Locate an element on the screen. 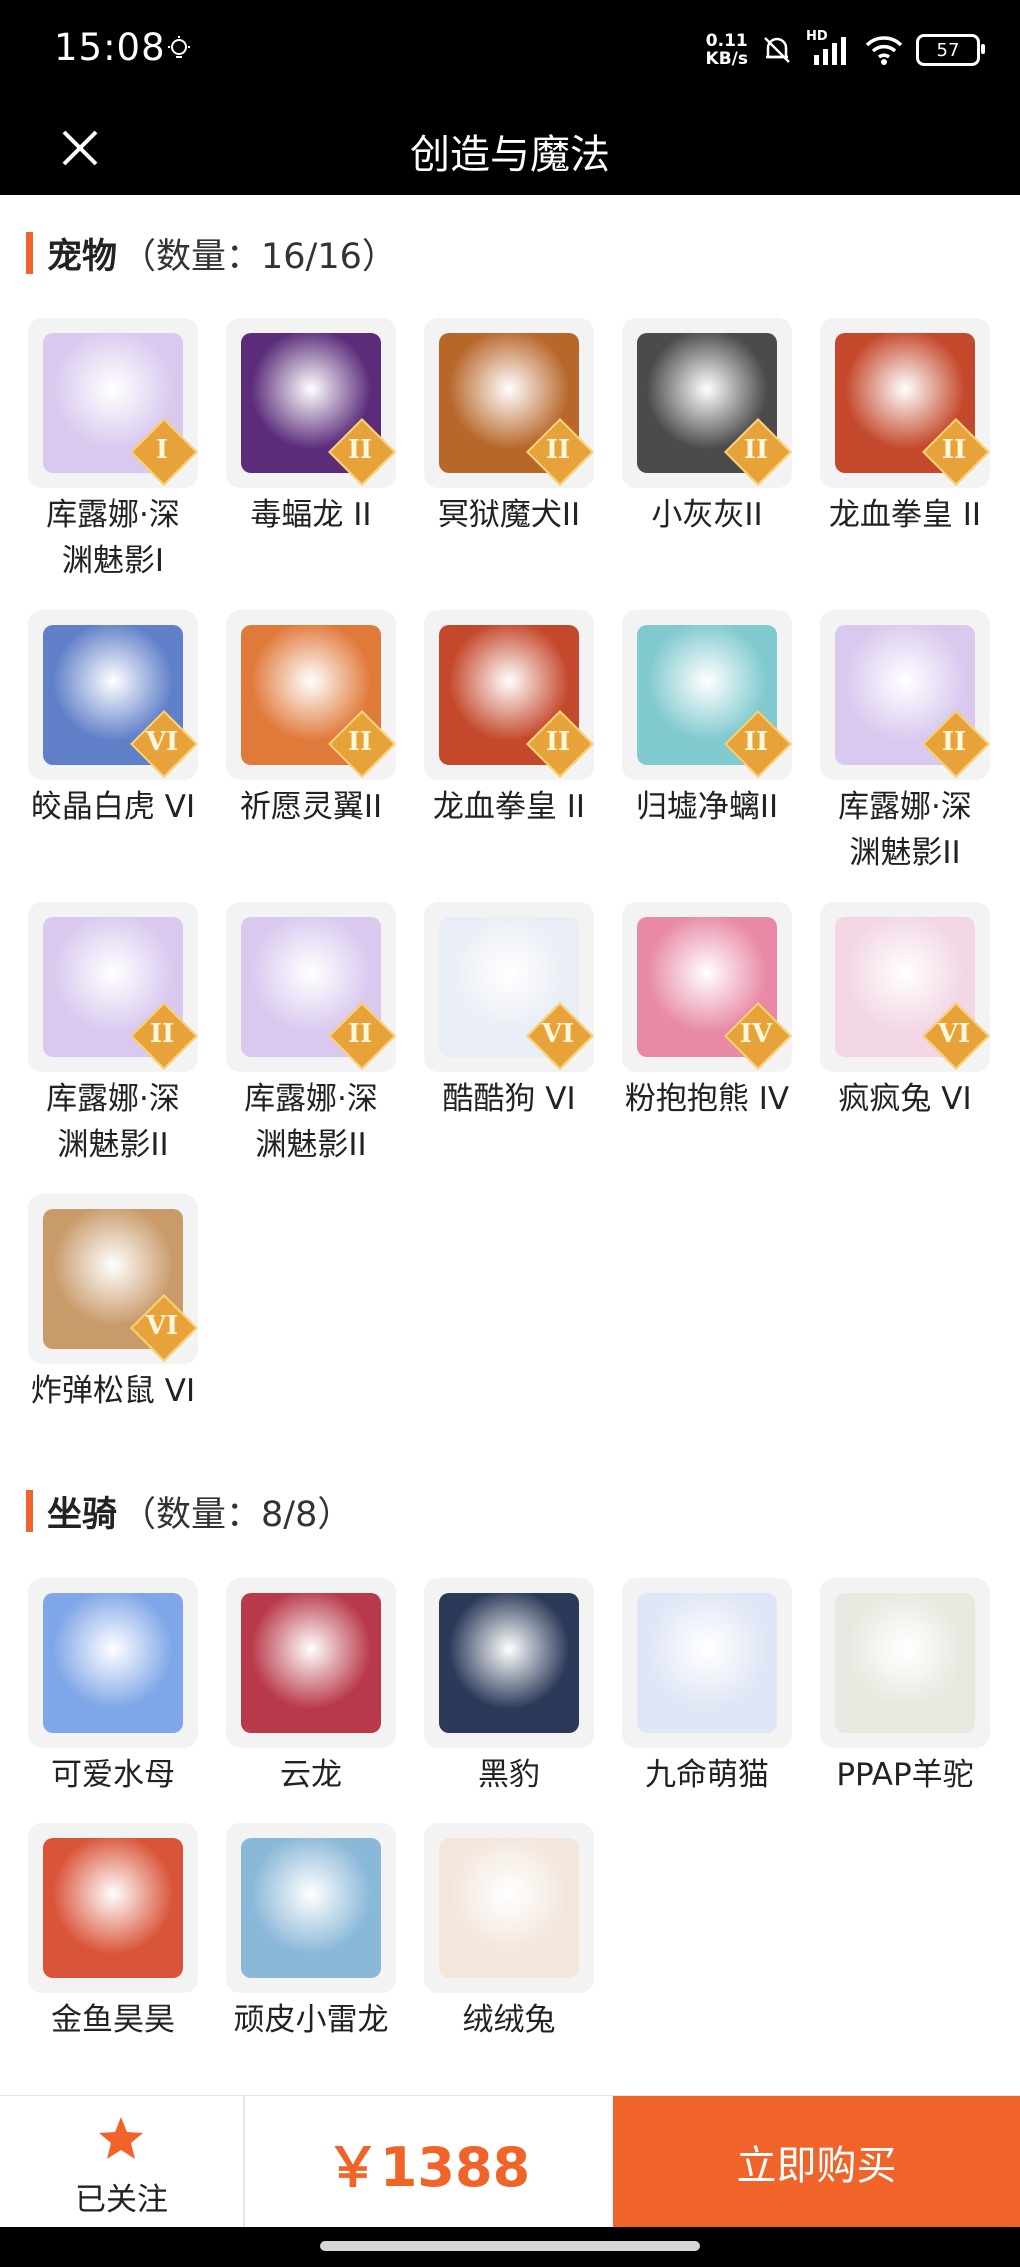  pet-item: II 毒蝠龙 II is located at coordinates (311, 428).